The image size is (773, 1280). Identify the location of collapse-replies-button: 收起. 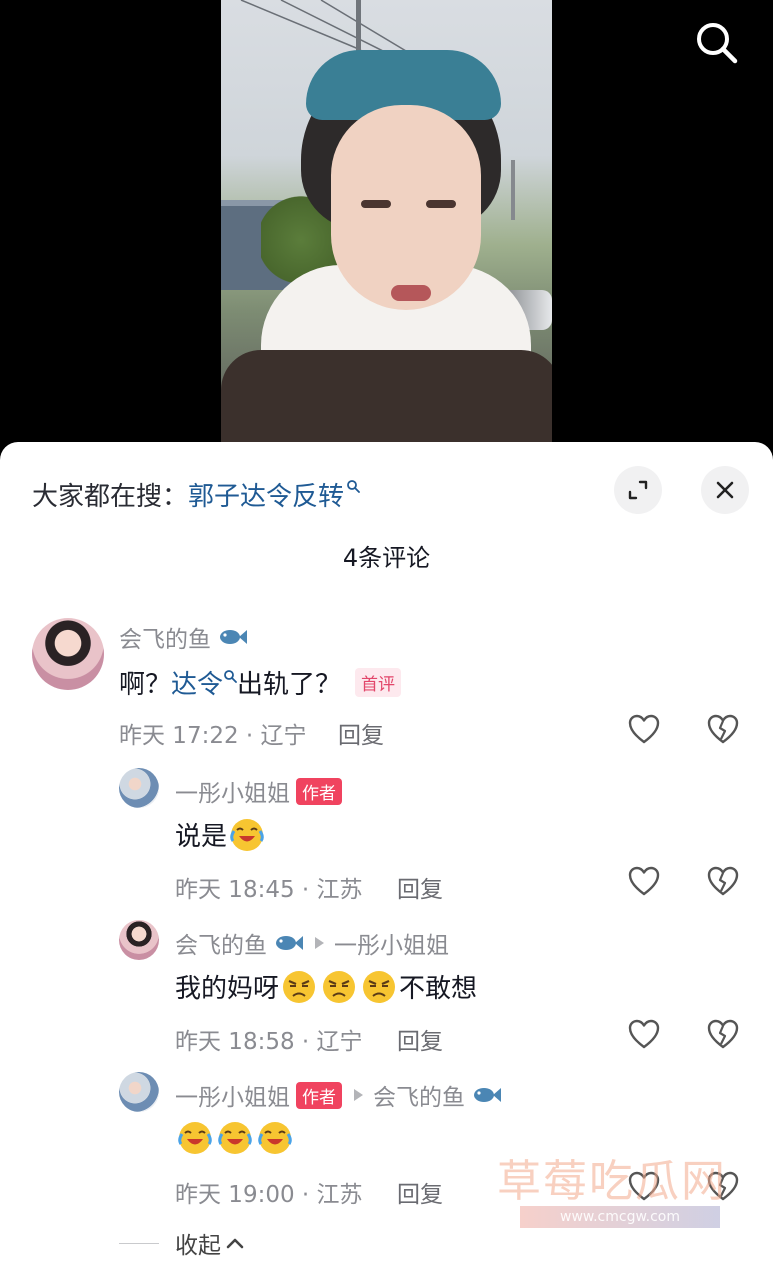
(182, 1243).